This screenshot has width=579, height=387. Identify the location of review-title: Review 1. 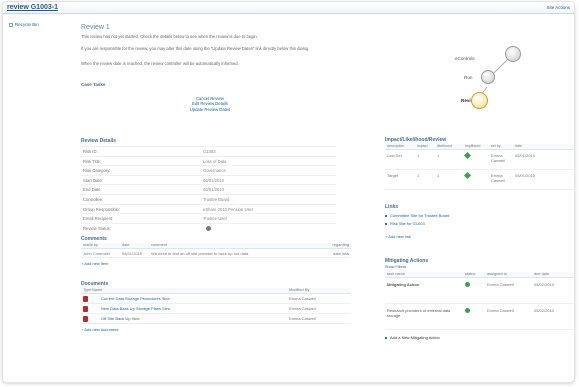
(95, 27).